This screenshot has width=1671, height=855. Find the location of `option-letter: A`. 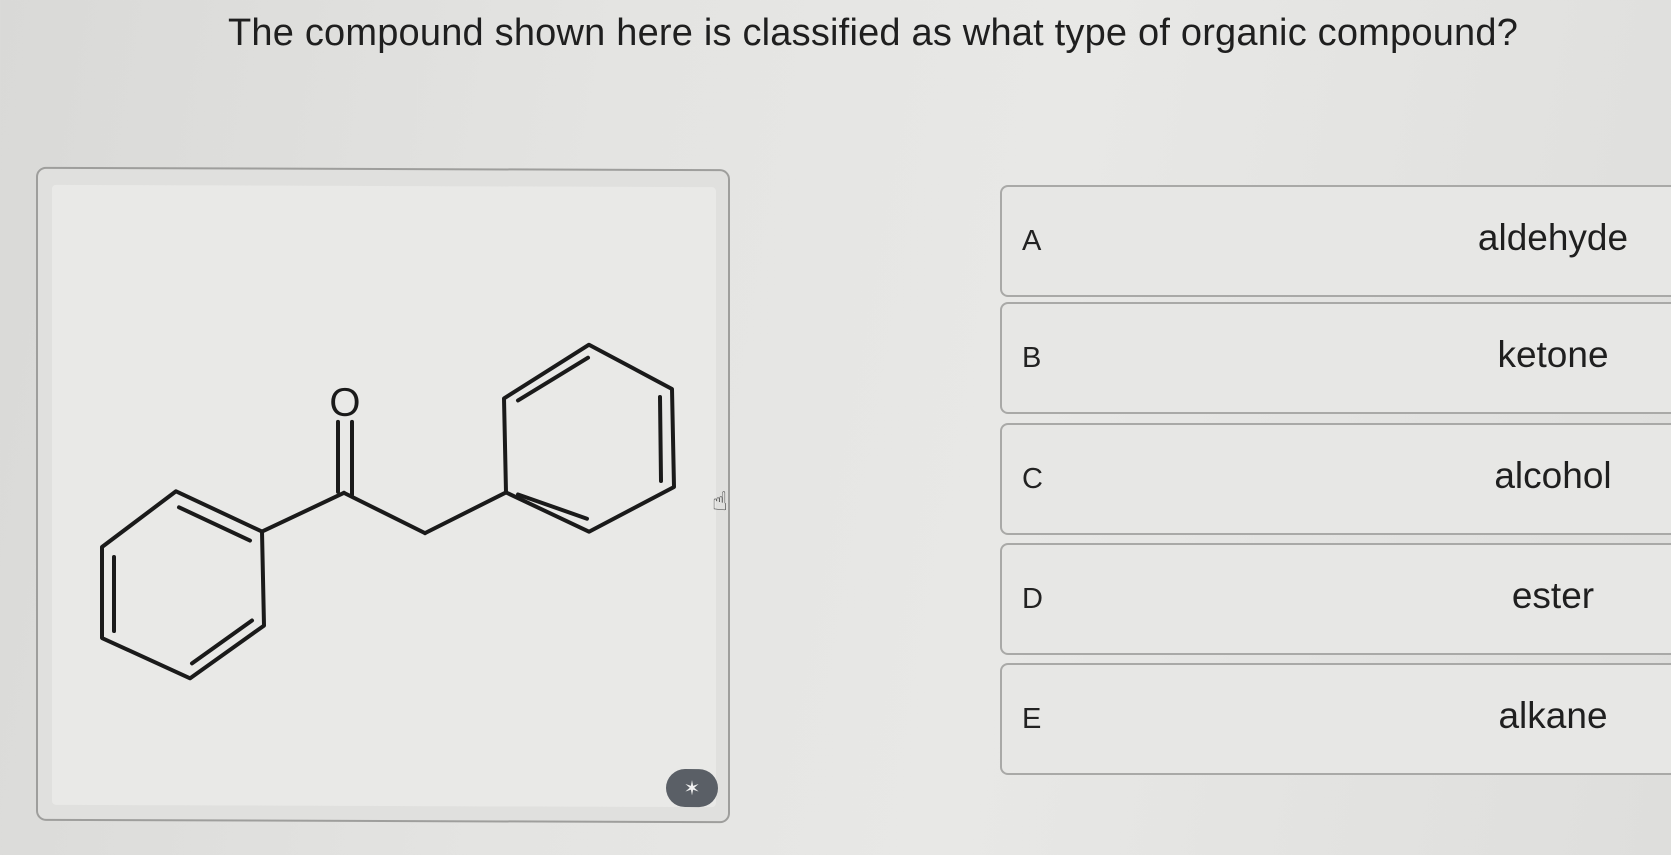

option-letter: A is located at coordinates (1032, 241).